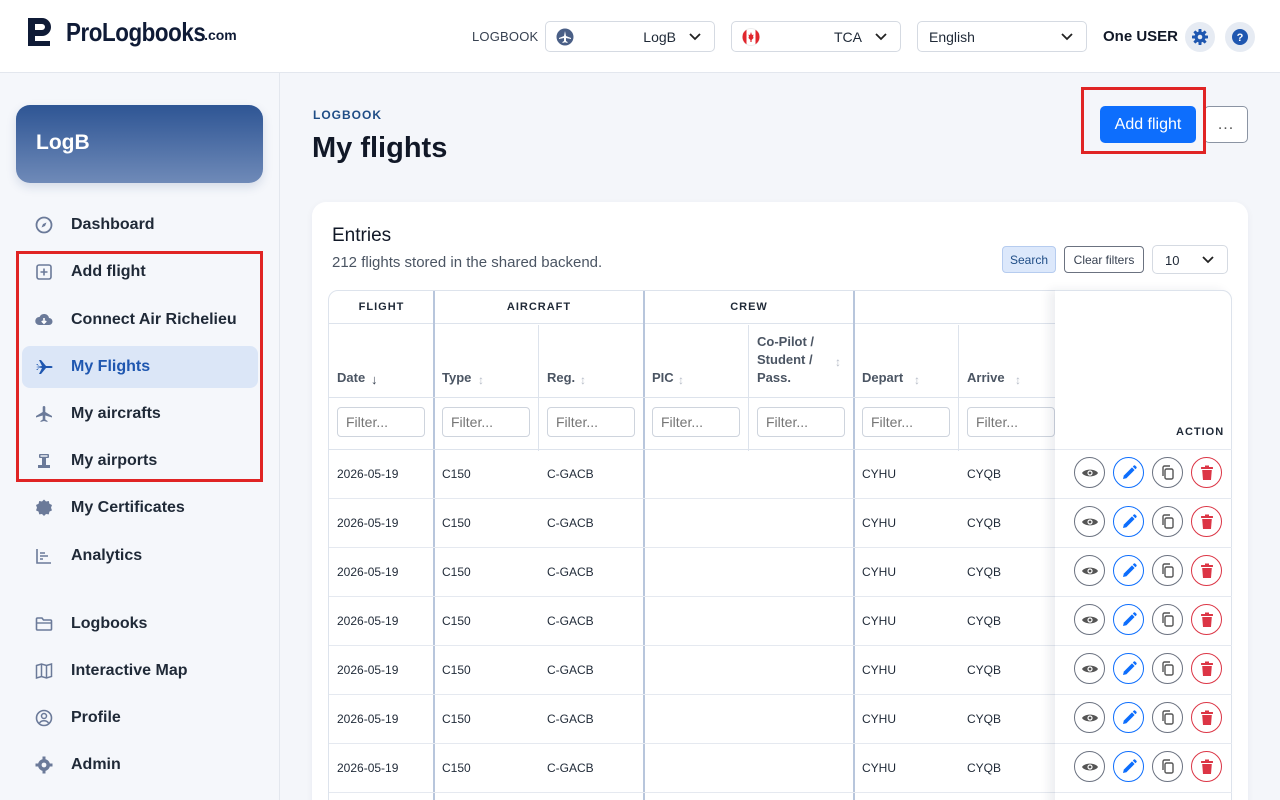 This screenshot has width=1280, height=800. Describe the element at coordinates (114, 460) in the screenshot. I see `sidebar-item-label: My airports` at that location.